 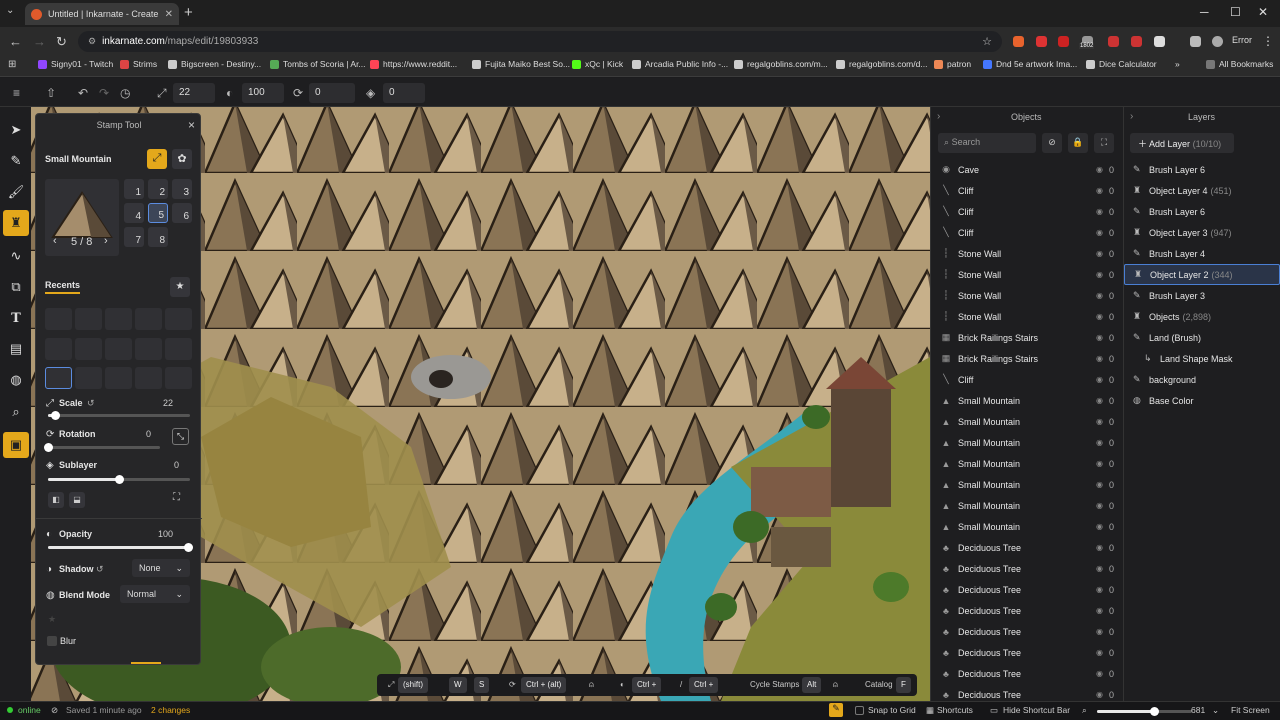 What do you see at coordinates (1202, 274) in the screenshot?
I see `layer-row-selected: ♜ Object Layer 2 (344)` at bounding box center [1202, 274].